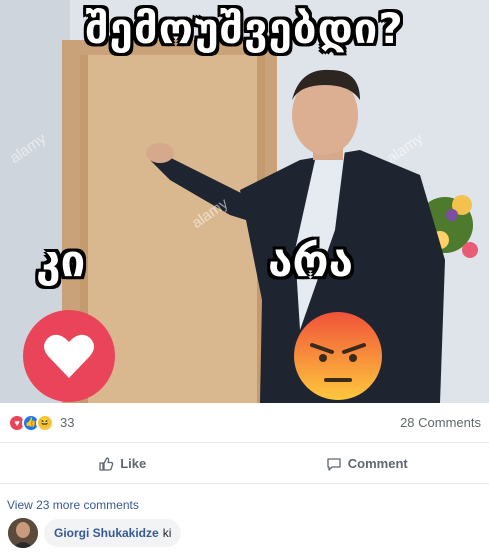 This screenshot has height=554, width=489. I want to click on option-no-label: არა, so click(310, 261).